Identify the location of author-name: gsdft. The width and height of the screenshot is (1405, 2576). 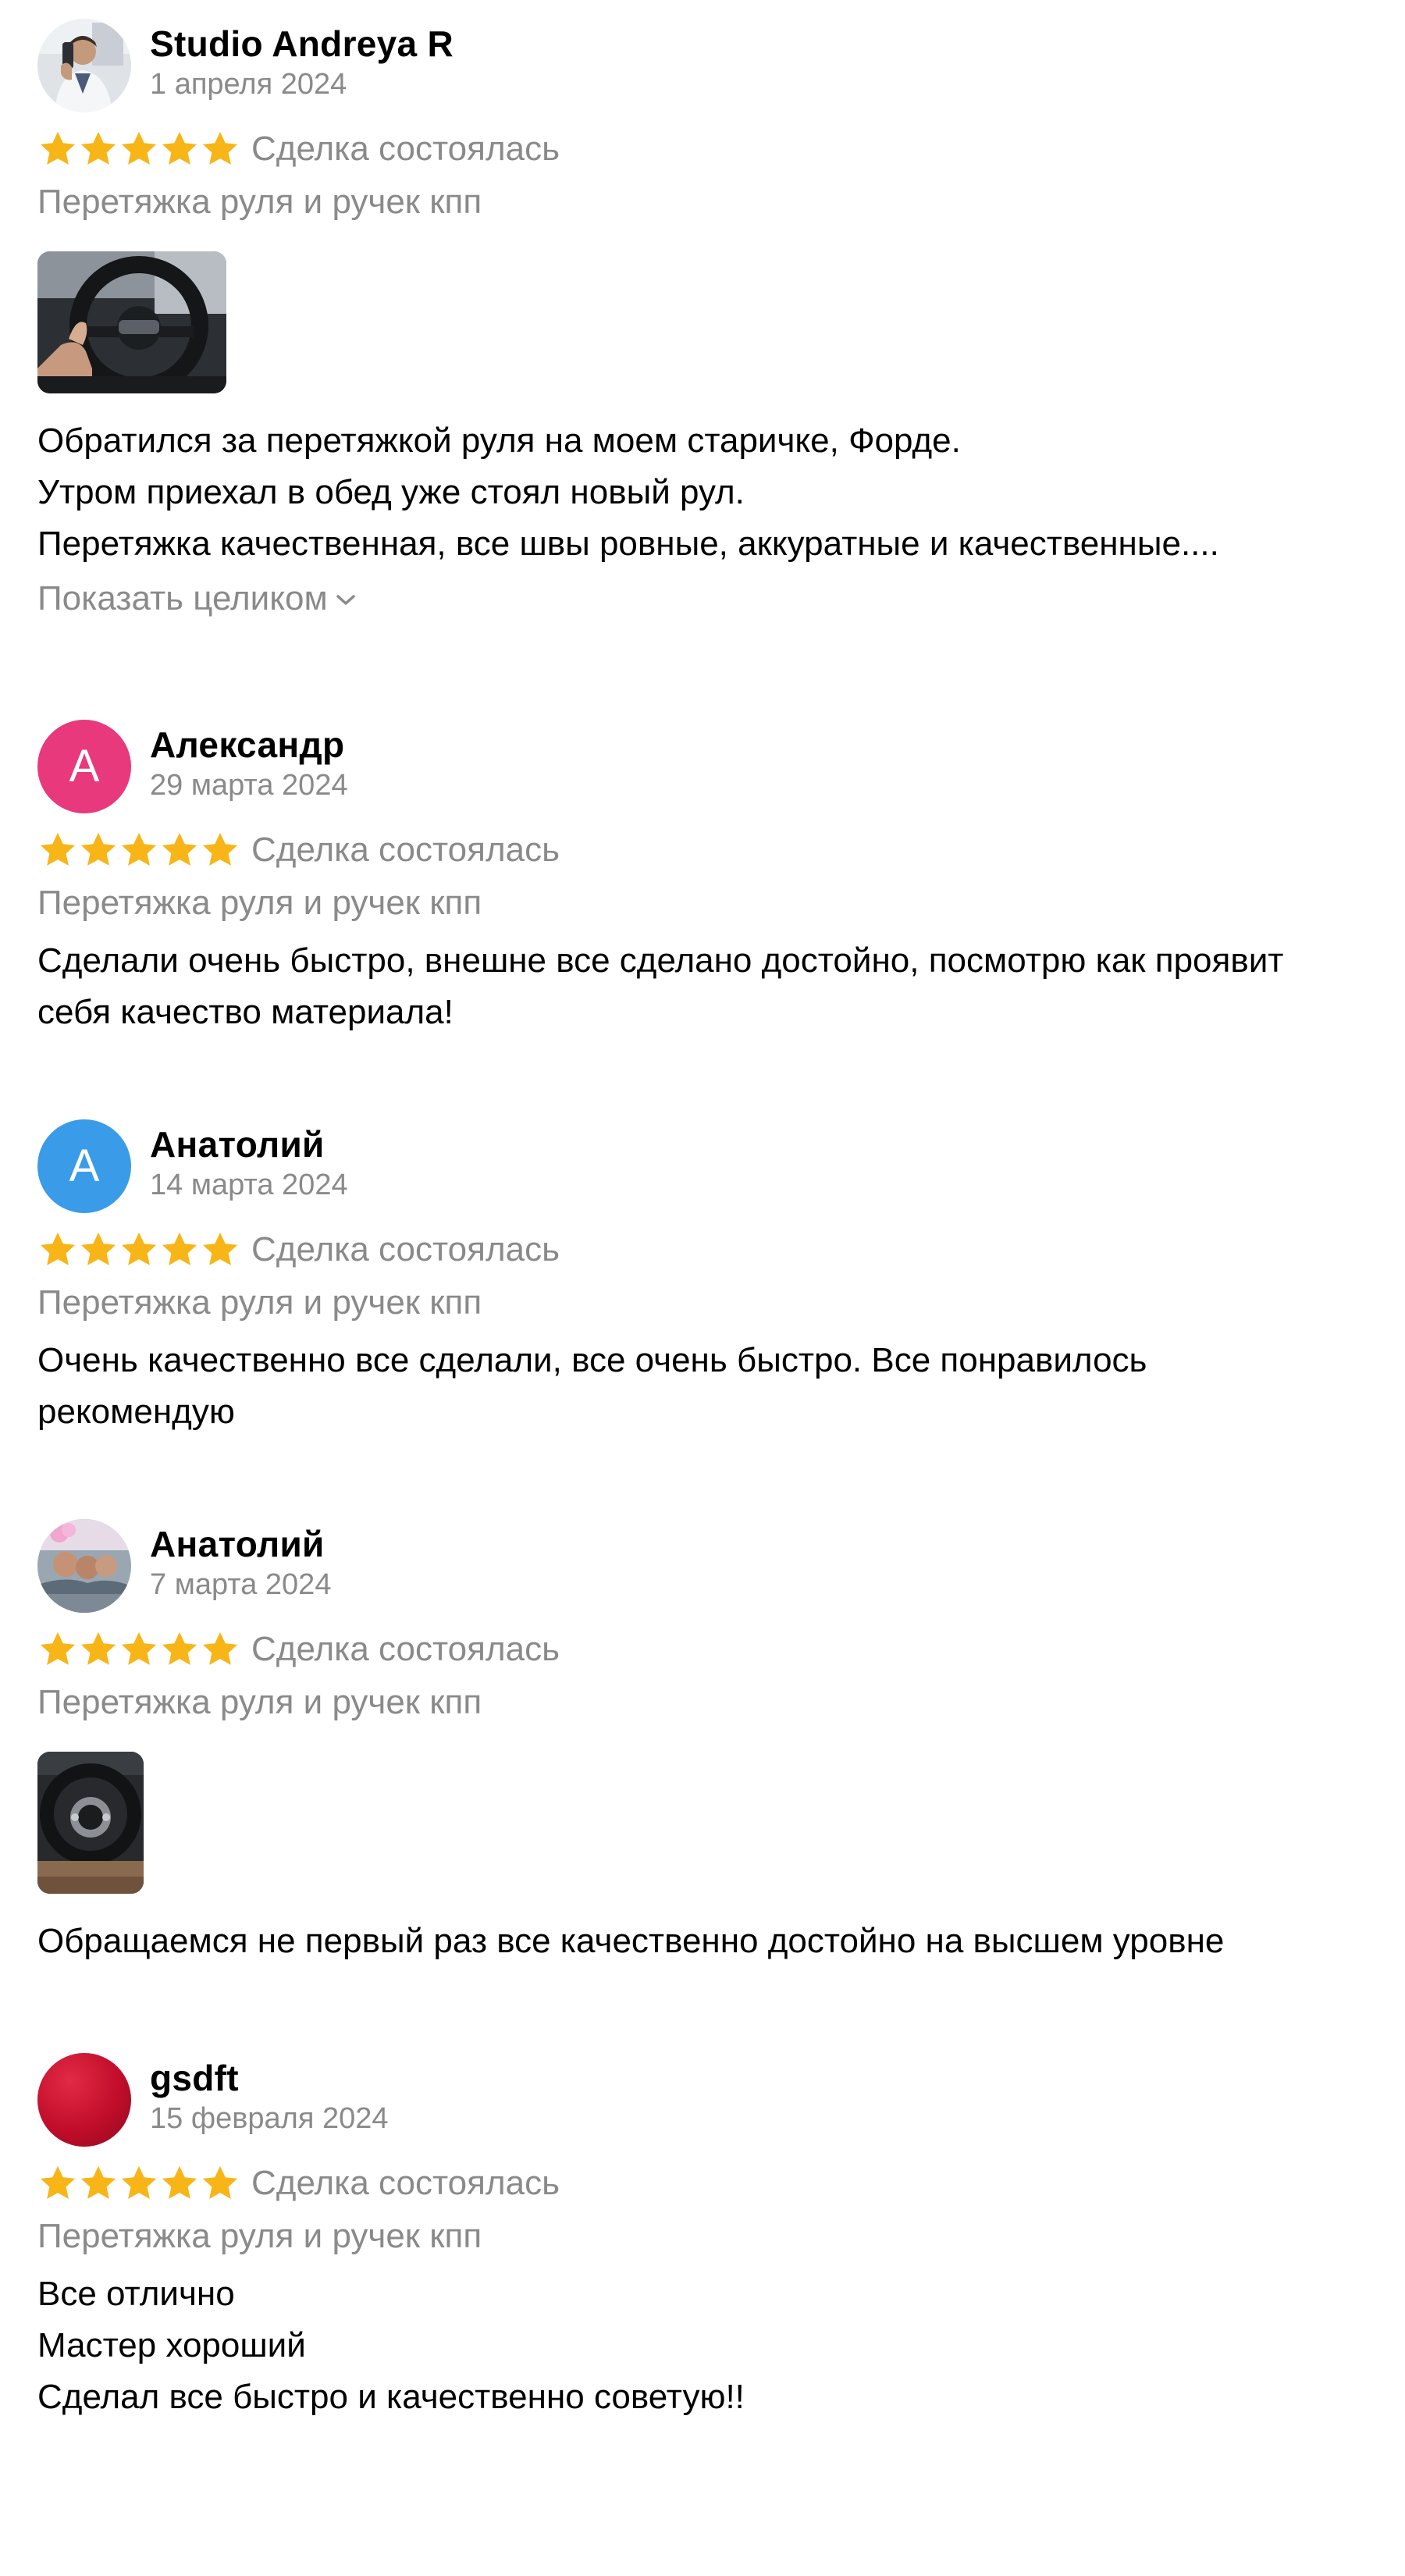
(270, 2078).